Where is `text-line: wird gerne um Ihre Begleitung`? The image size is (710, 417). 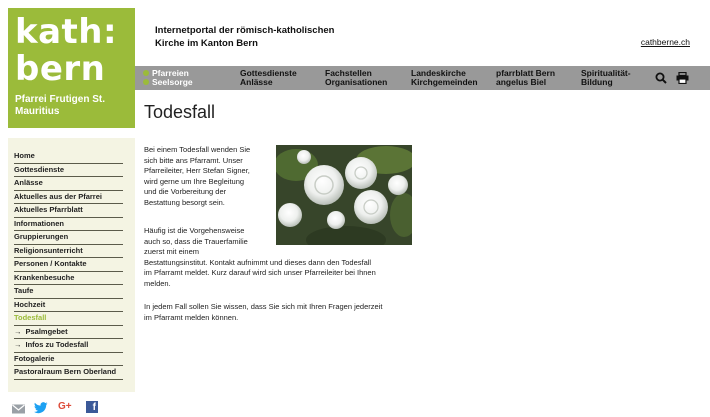
text-line: wird gerne um Ihre Begleitung is located at coordinates (194, 181).